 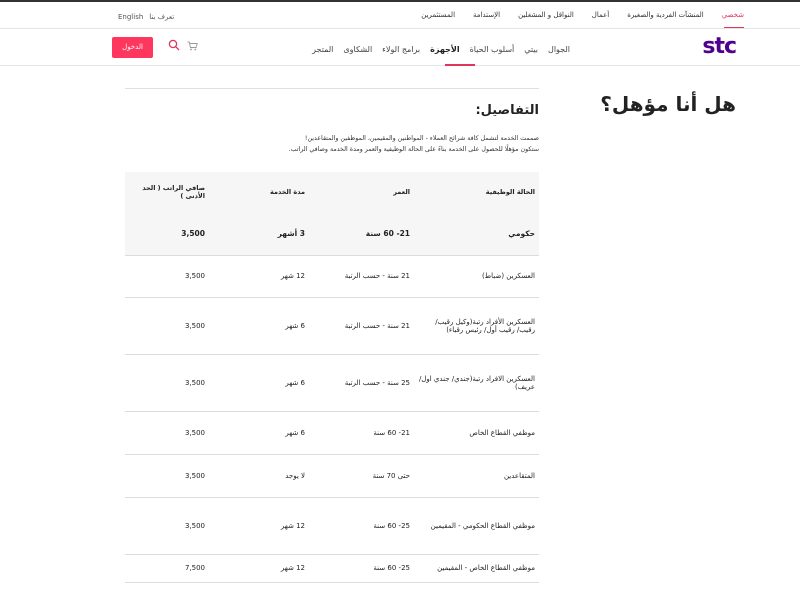 What do you see at coordinates (460, 65) in the screenshot?
I see `active-menu-indicator` at bounding box center [460, 65].